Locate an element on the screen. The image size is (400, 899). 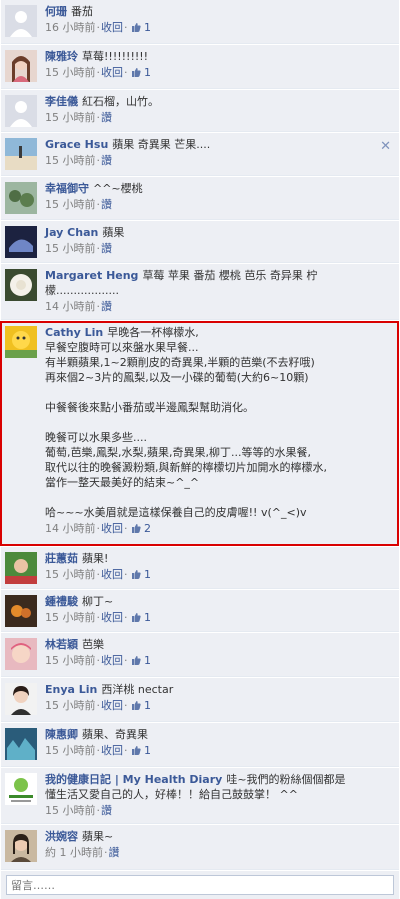
comment-item: 林若穎 芭樂 15 小時前·收回· 1 is located at coordinates (200, 655).